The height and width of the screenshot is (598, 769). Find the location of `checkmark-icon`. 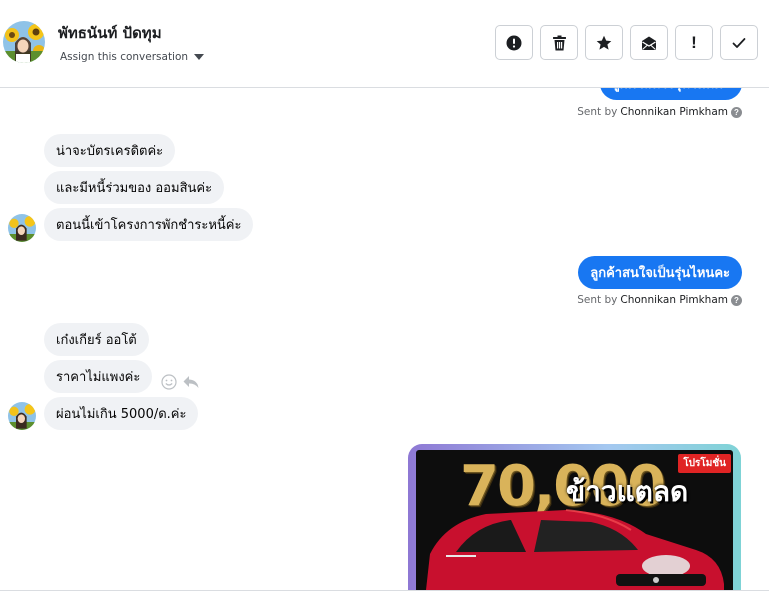

checkmark-icon is located at coordinates (739, 42).